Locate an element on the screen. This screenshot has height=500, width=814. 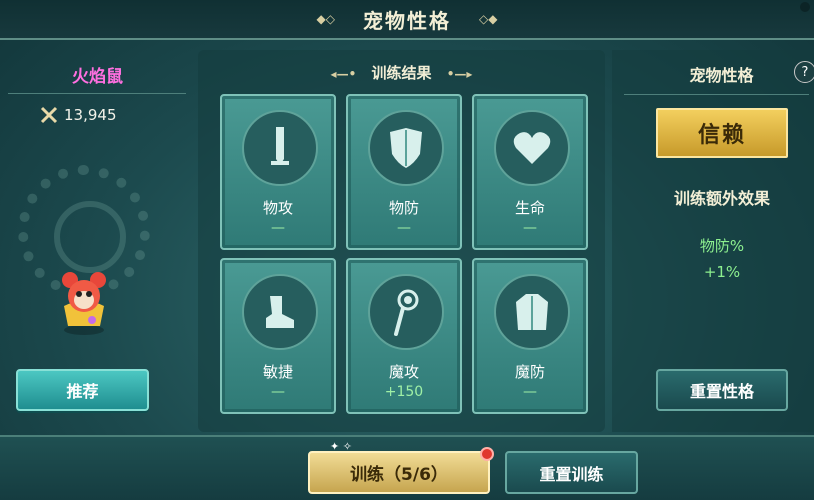
reset-training-button: 重置训练 is located at coordinates (571, 472).